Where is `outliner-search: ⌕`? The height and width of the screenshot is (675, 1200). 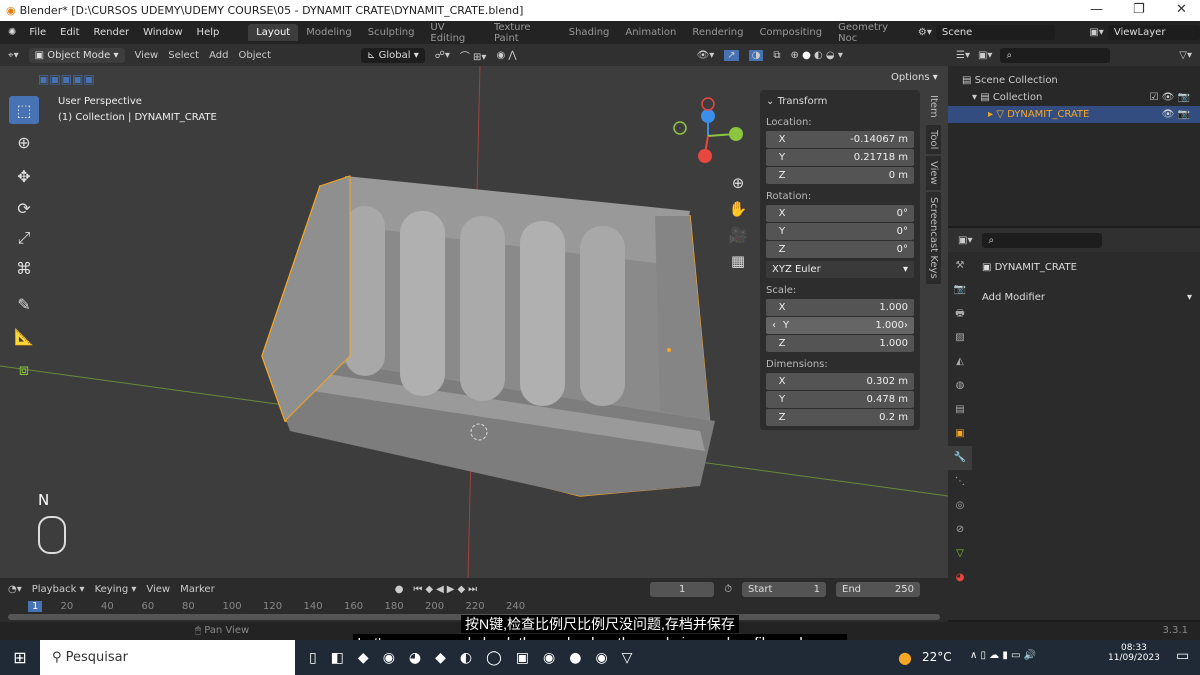
outliner-search: ⌕ is located at coordinates (1055, 55).